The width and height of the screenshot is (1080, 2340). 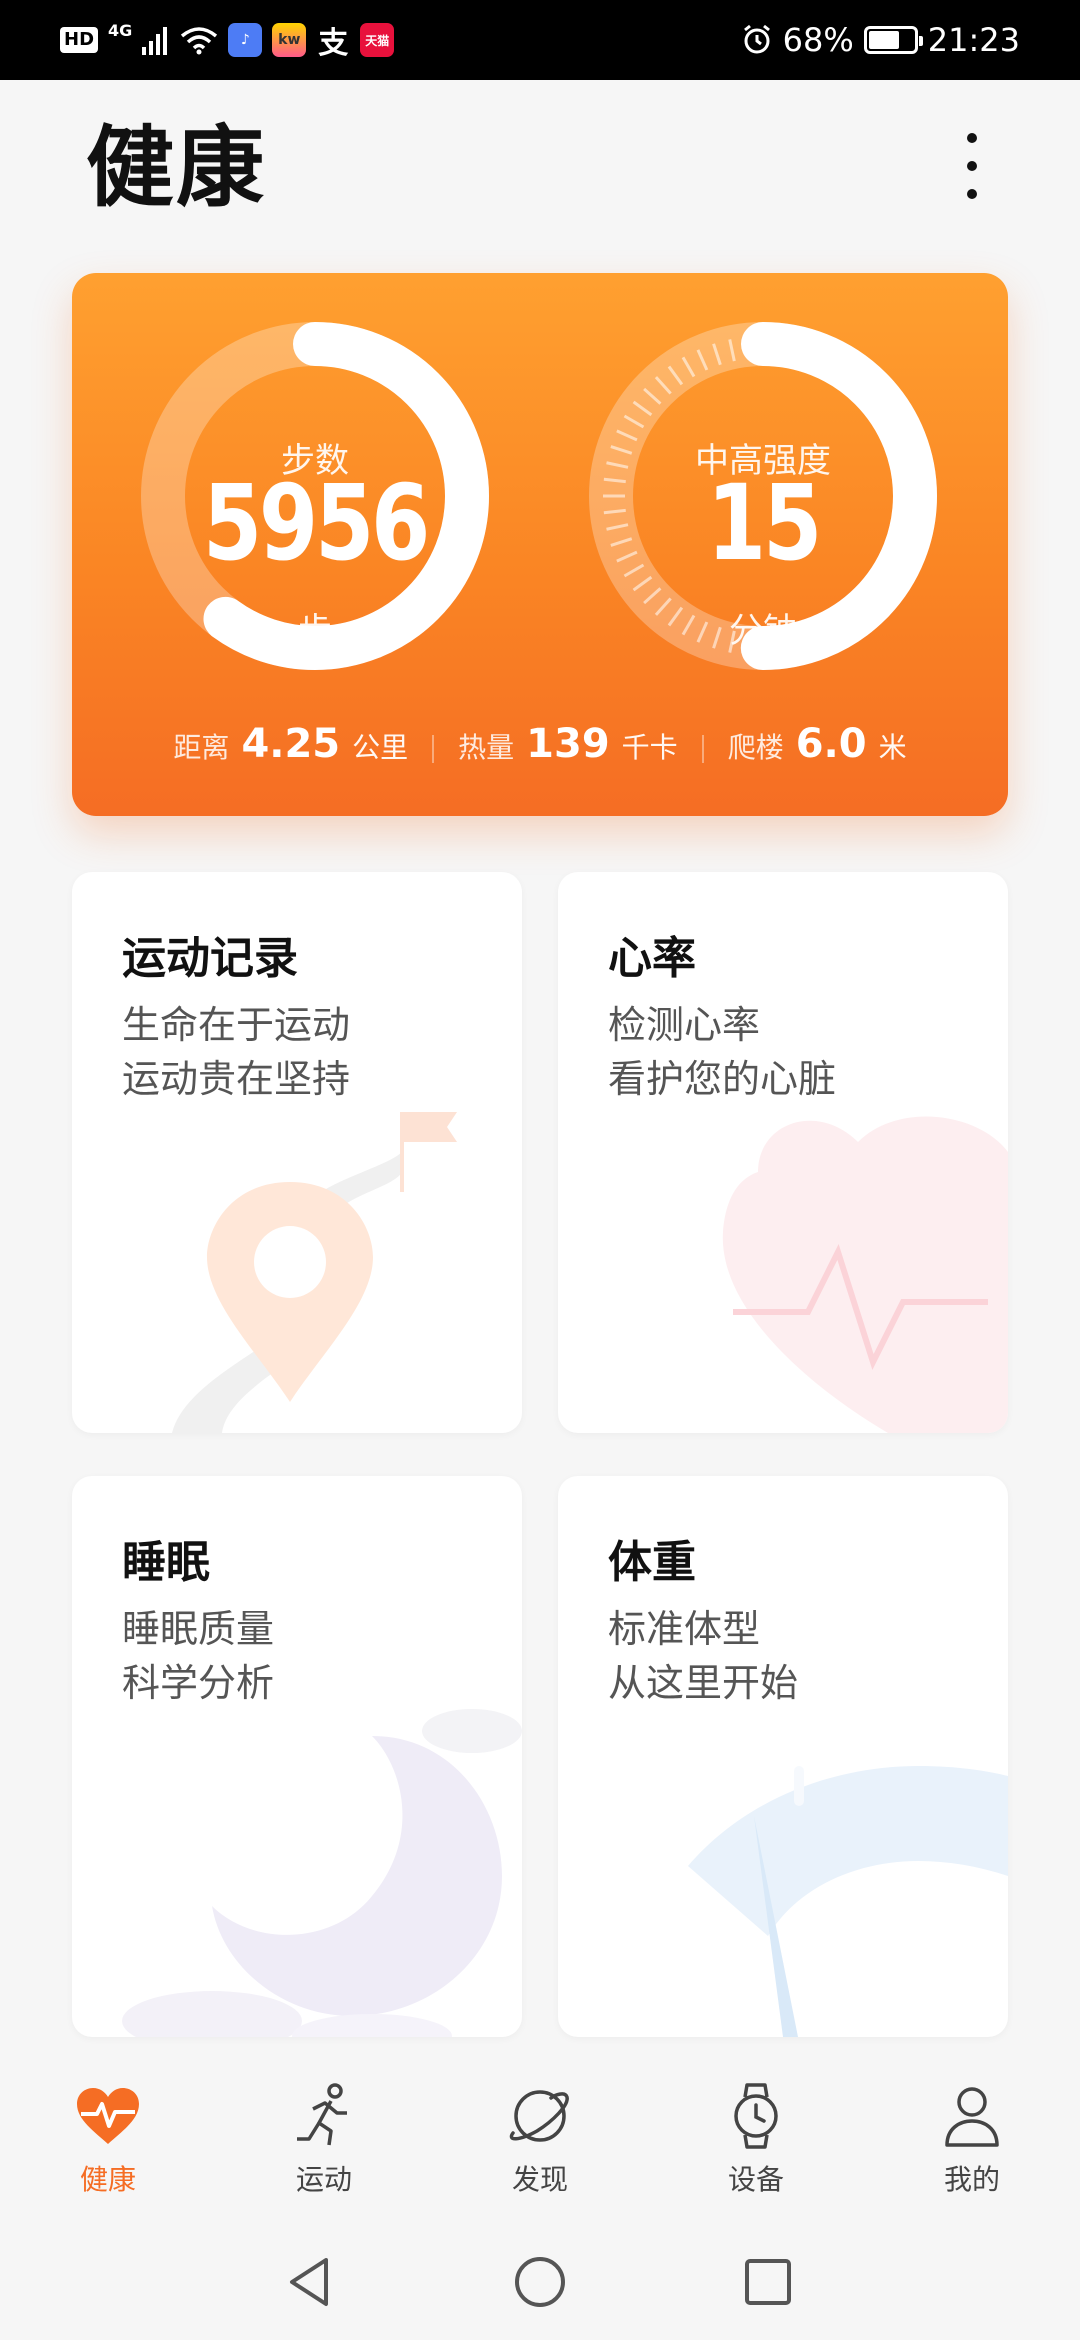 I want to click on intensity-value: 15, so click(x=764, y=523).